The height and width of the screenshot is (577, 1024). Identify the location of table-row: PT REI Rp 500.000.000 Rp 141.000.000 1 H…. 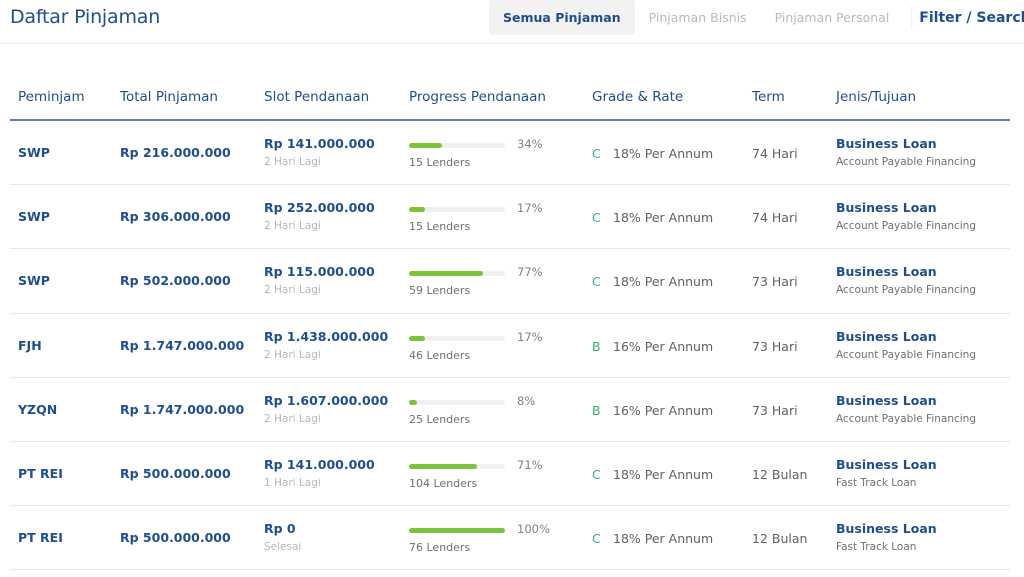
(510, 474).